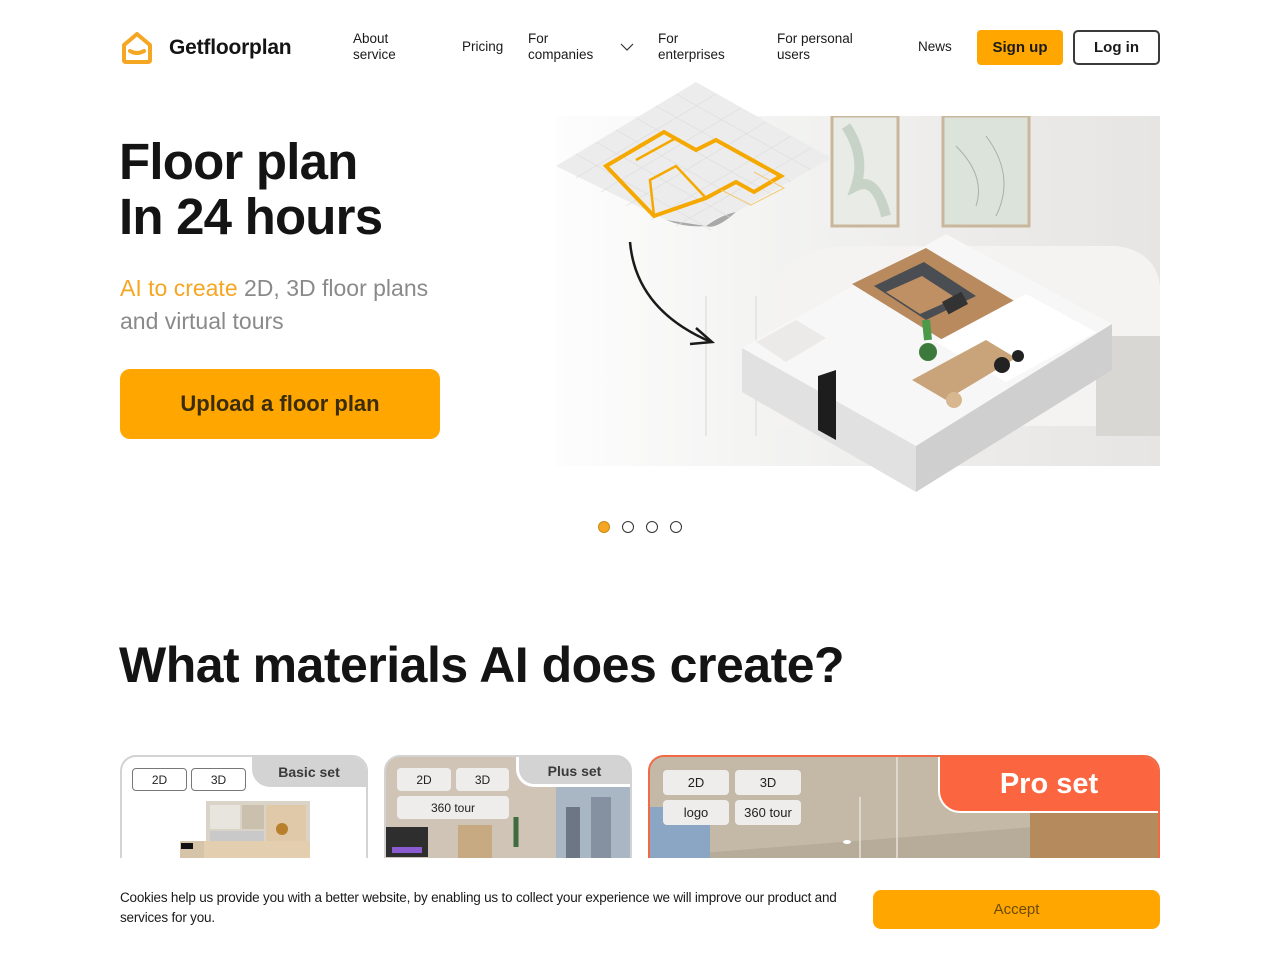  Describe the element at coordinates (794, 54) in the screenshot. I see `nav-label: users` at that location.